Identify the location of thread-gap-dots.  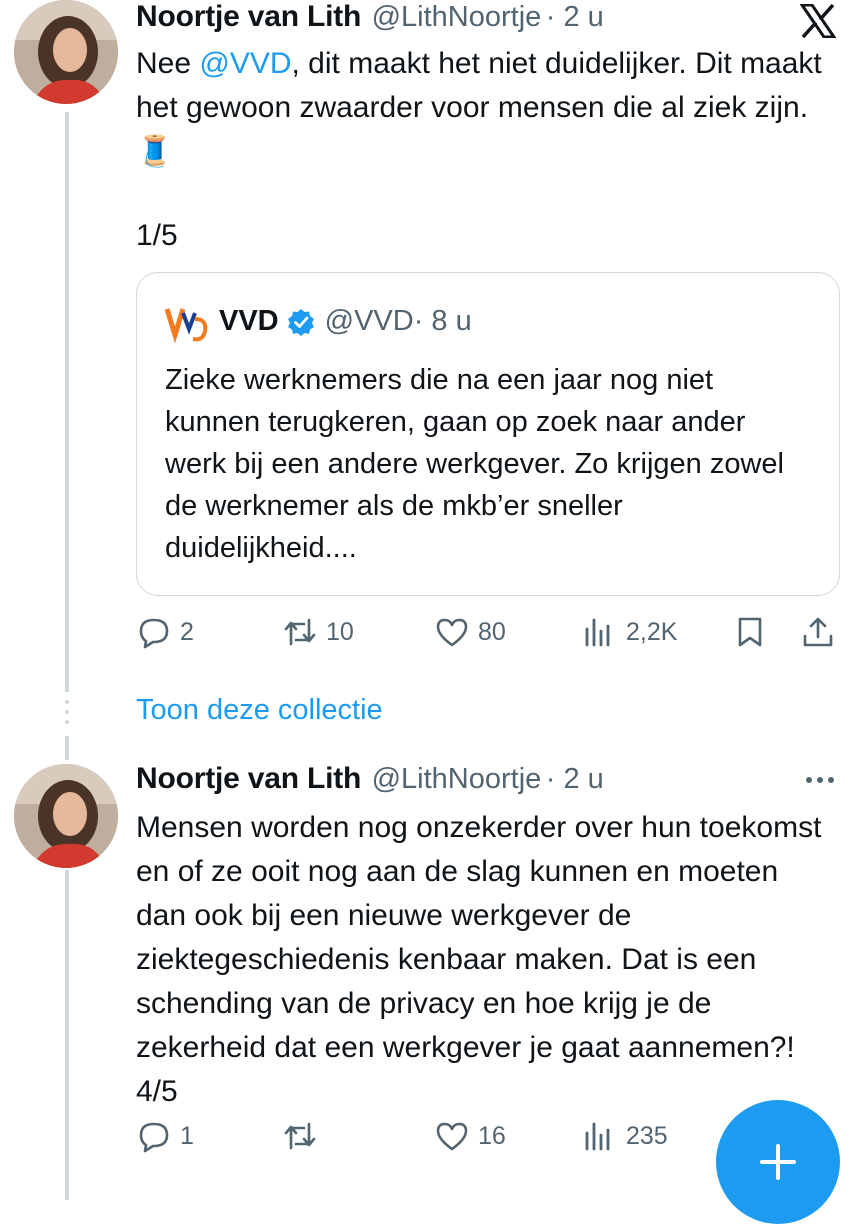
(67, 713).